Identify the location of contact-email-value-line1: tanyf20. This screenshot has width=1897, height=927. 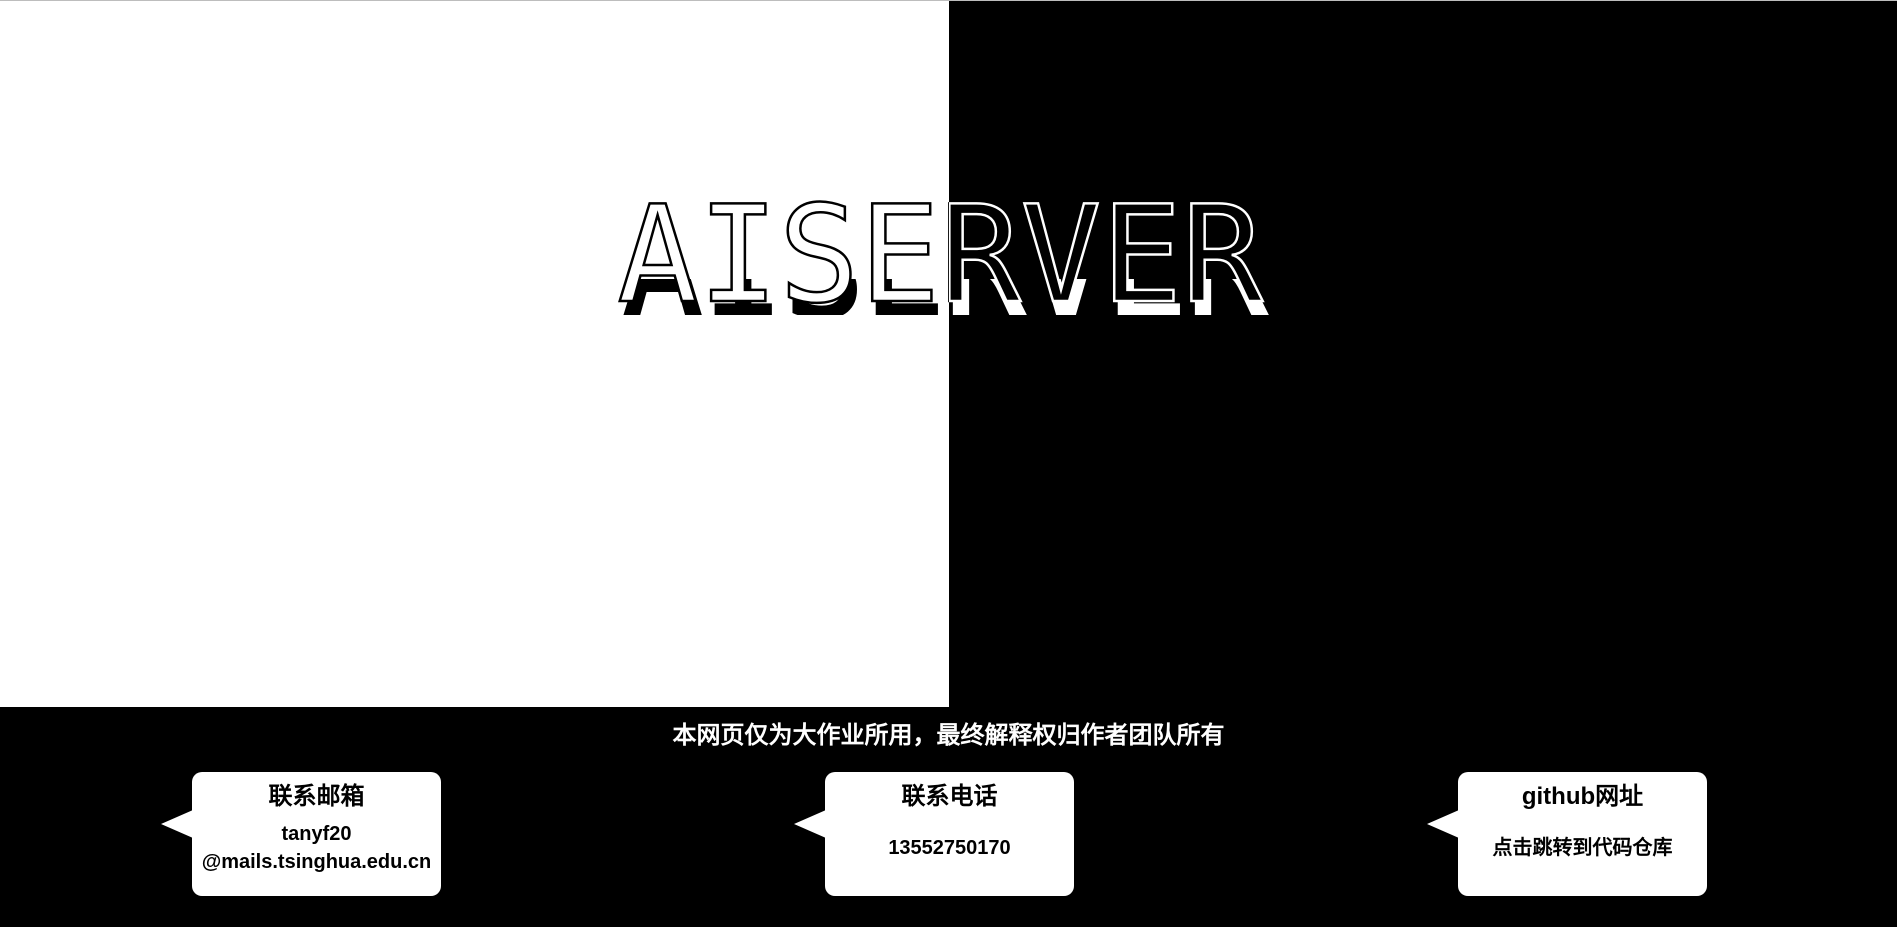
(316, 834).